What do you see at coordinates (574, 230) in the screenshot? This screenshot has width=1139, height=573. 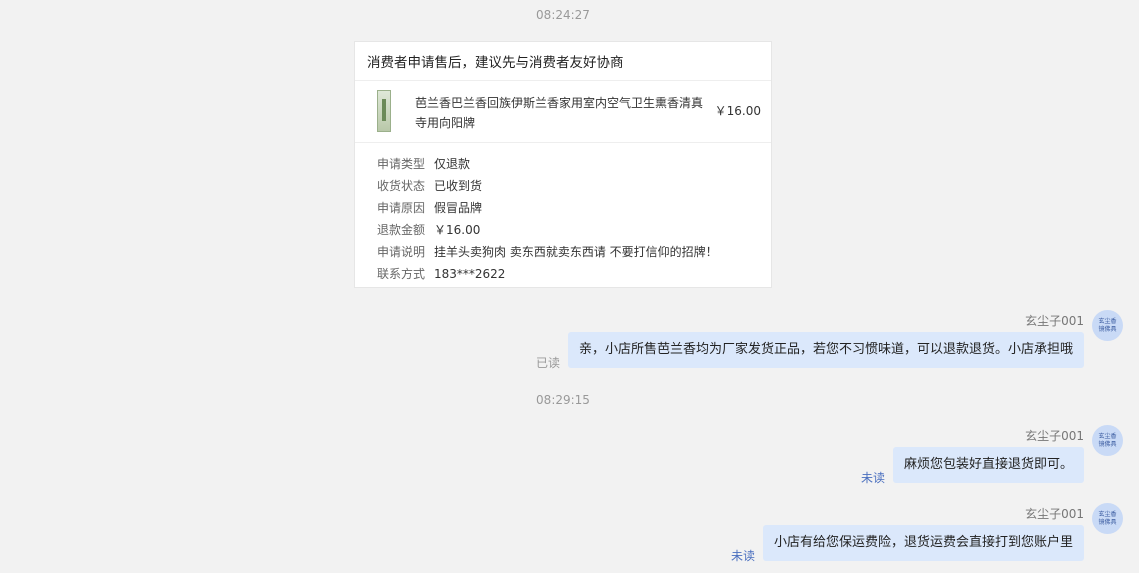 I see `detail-row: 退款金额 ￥16.00` at bounding box center [574, 230].